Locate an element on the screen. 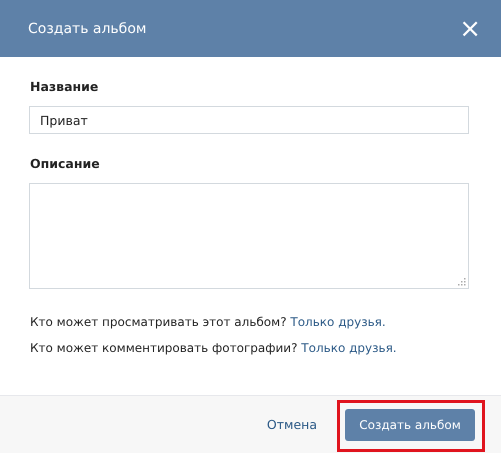 The width and height of the screenshot is (501, 453). cancel-link: Отмена is located at coordinates (291, 424).